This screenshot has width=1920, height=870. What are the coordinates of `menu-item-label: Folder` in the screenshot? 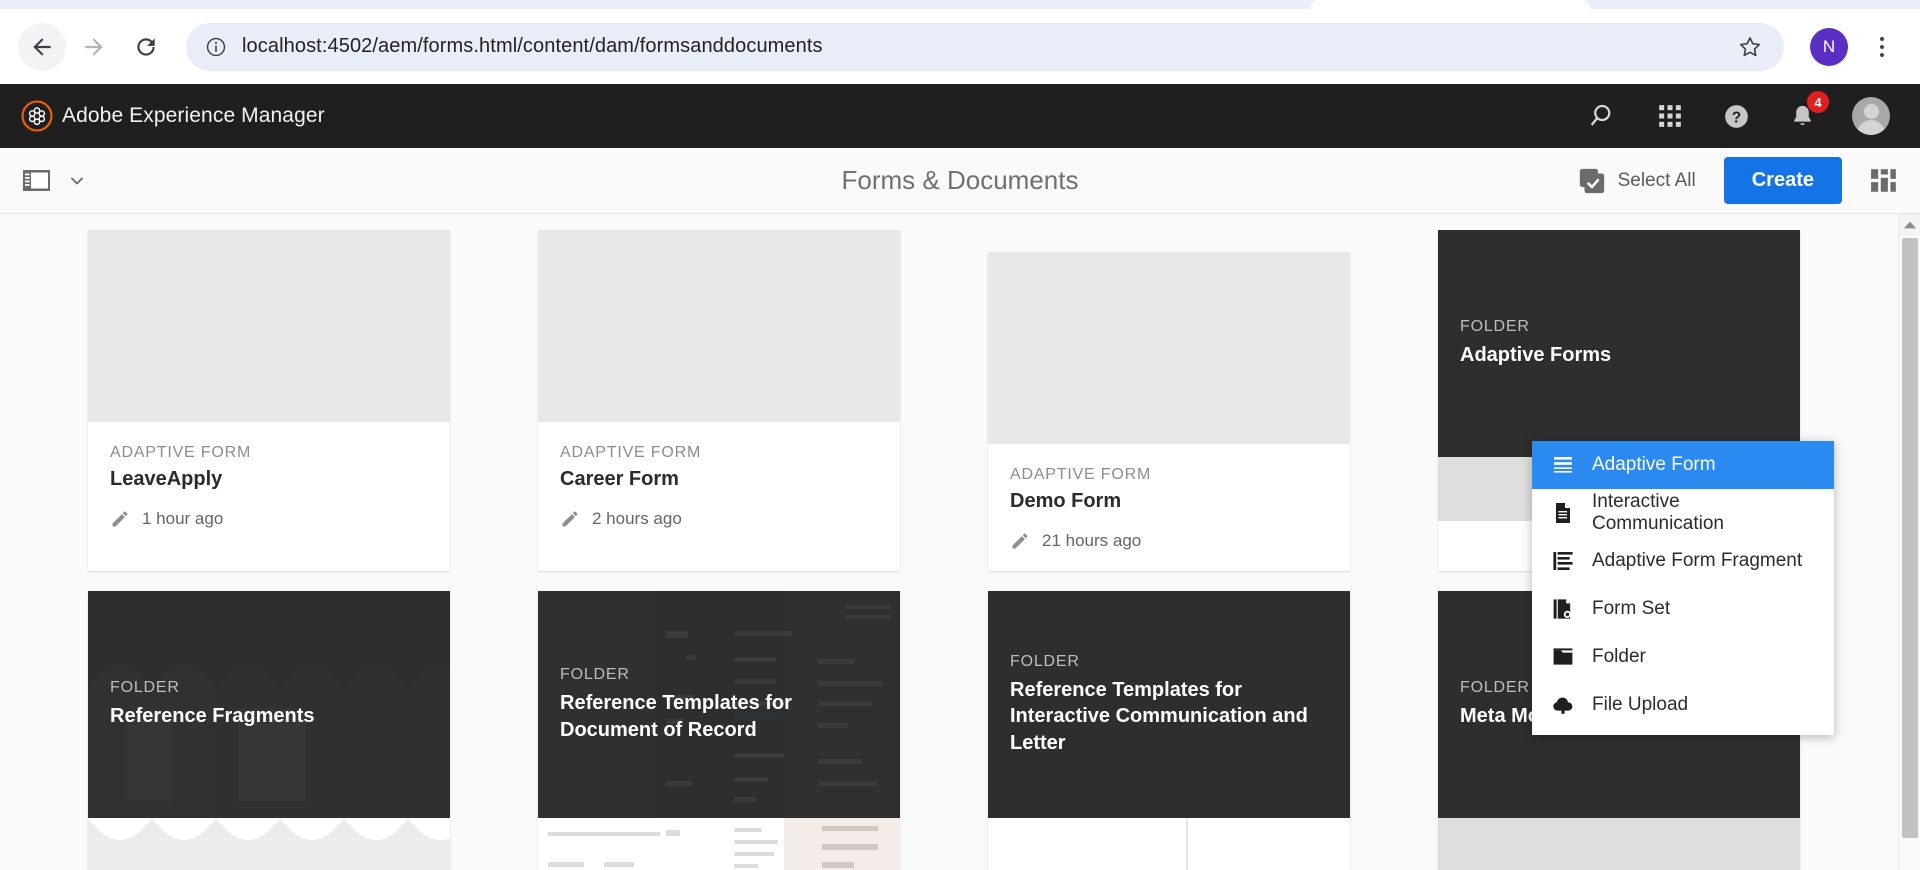 It's located at (1619, 656).